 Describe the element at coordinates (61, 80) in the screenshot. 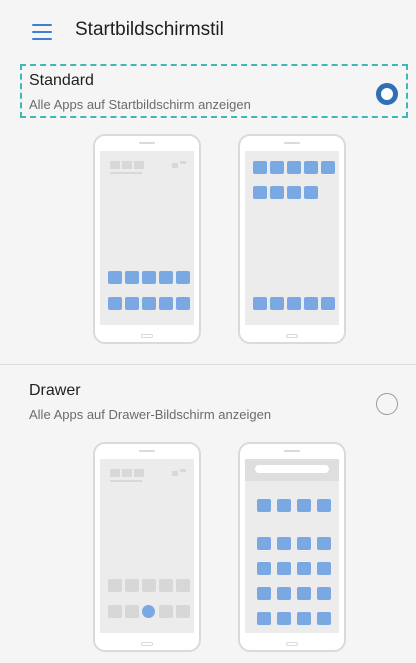

I see `option-standard-title: Standard` at that location.